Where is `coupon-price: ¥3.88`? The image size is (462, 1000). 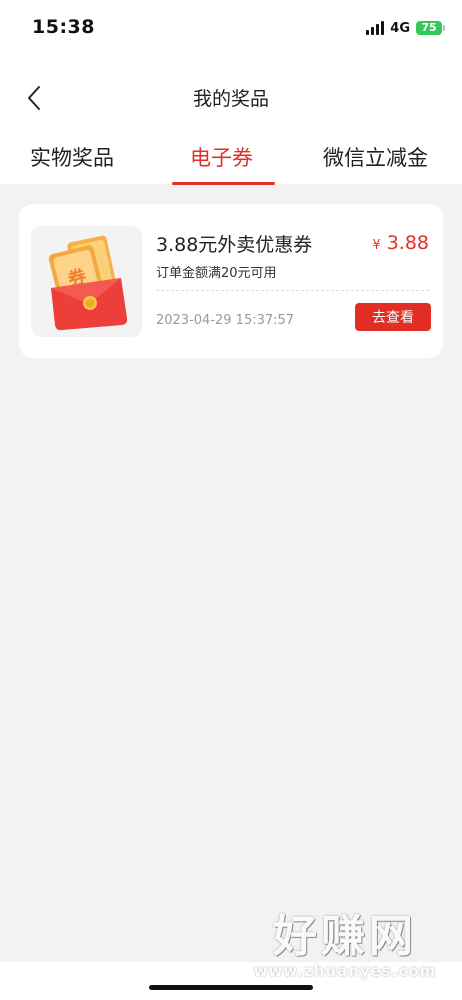
coupon-price: ¥3.88 is located at coordinates (400, 243).